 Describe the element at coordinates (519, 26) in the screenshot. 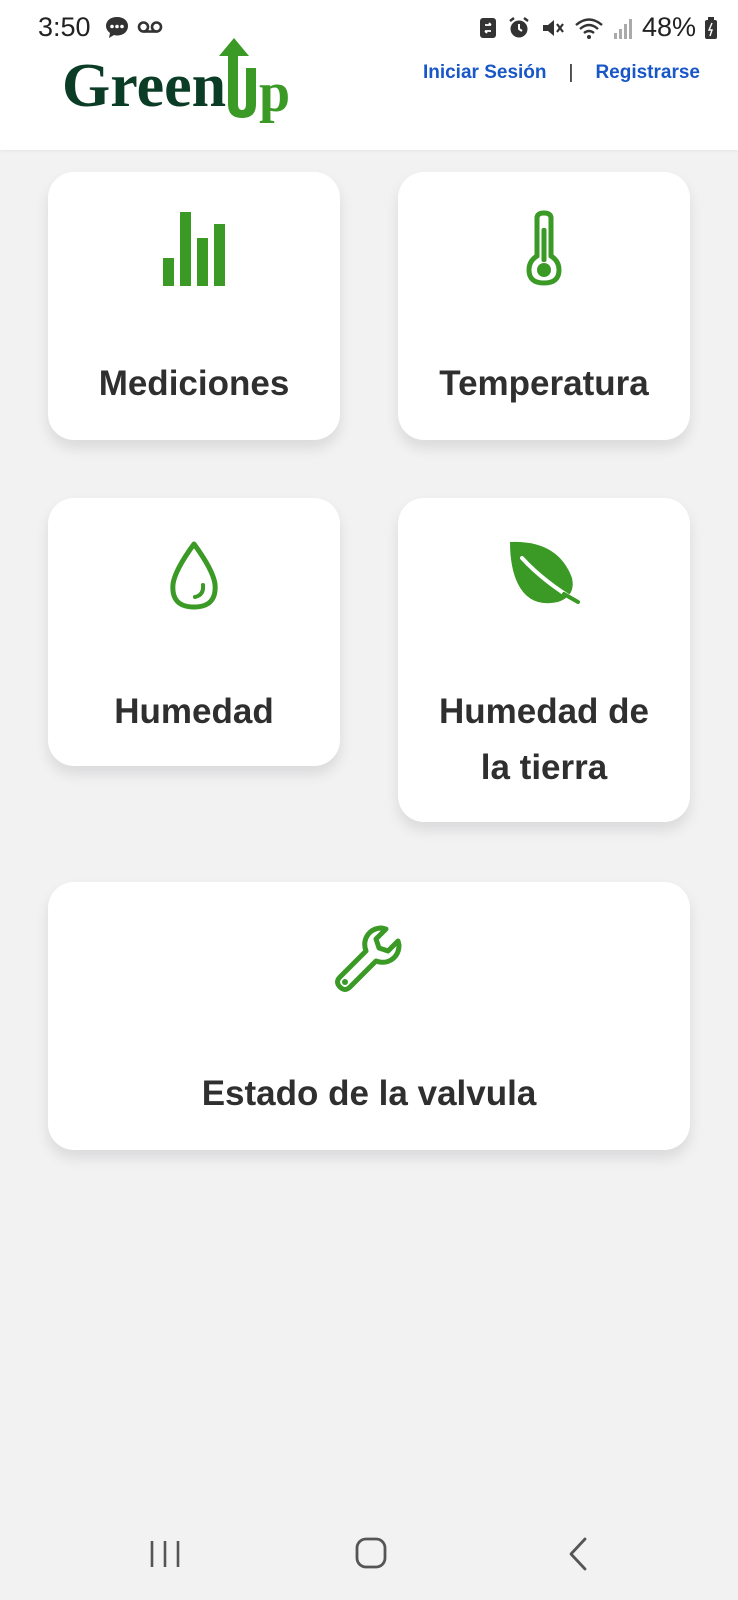

I see `alarm-icon` at that location.